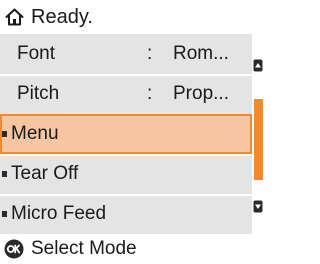  I want to click on menu-item-menu: Menu, so click(126, 134).